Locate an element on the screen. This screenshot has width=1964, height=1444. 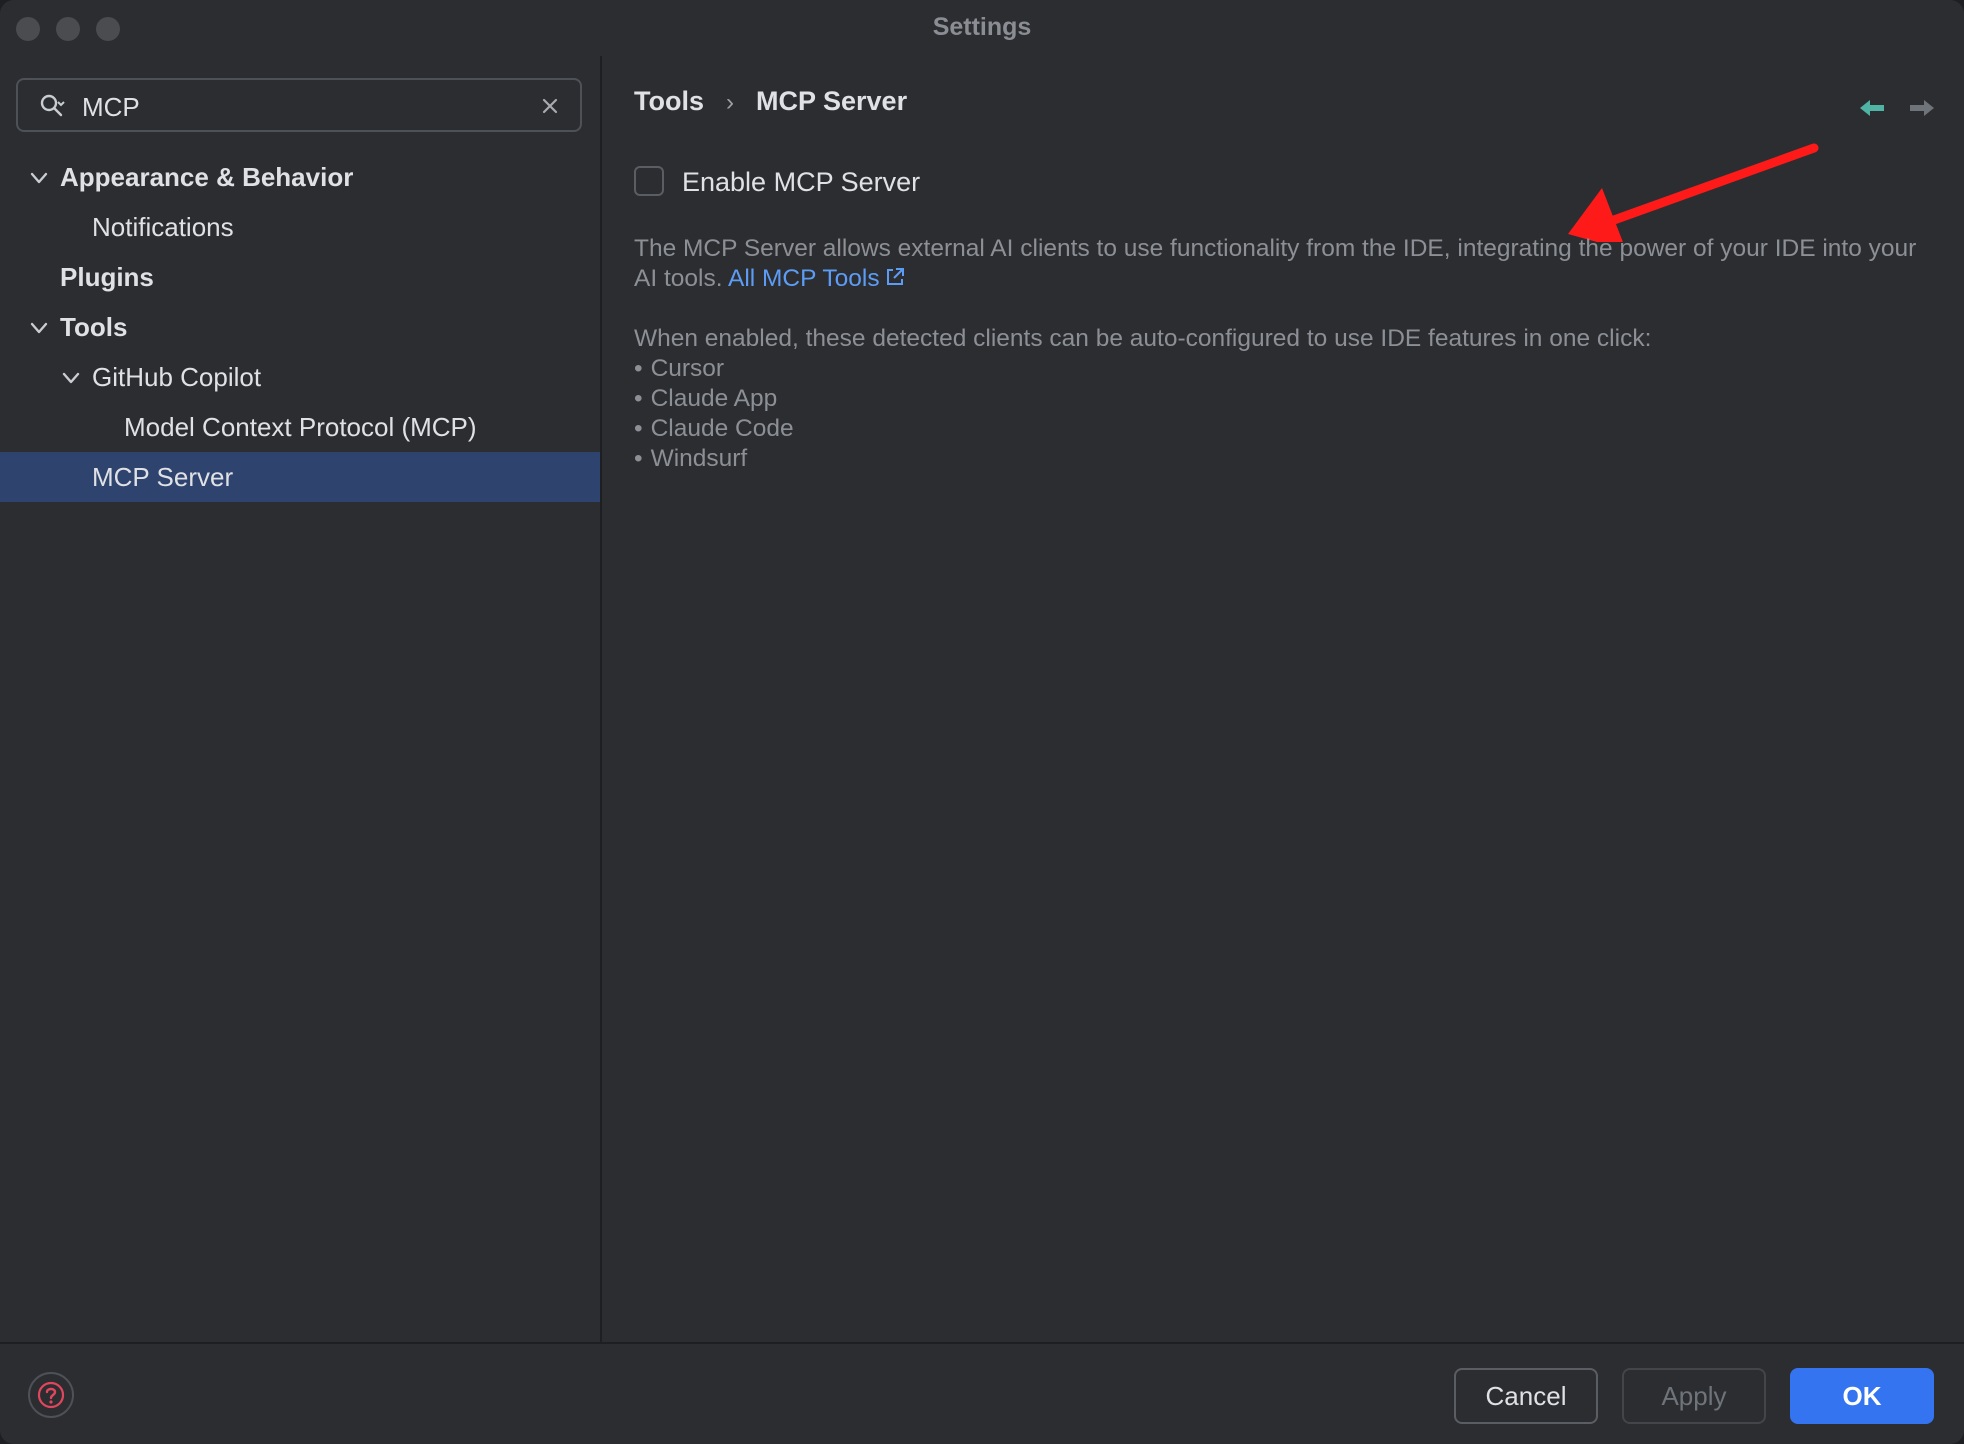
help-button is located at coordinates (51, 1395).